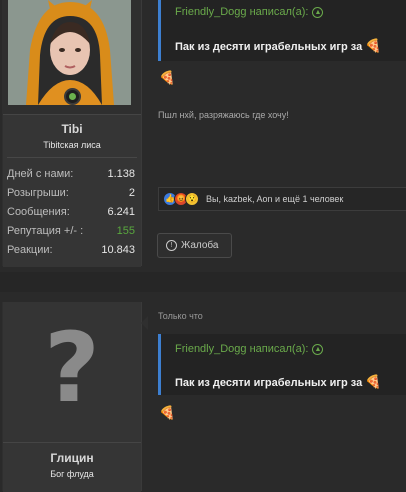  What do you see at coordinates (72, 458) in the screenshot?
I see `username: Глицин` at bounding box center [72, 458].